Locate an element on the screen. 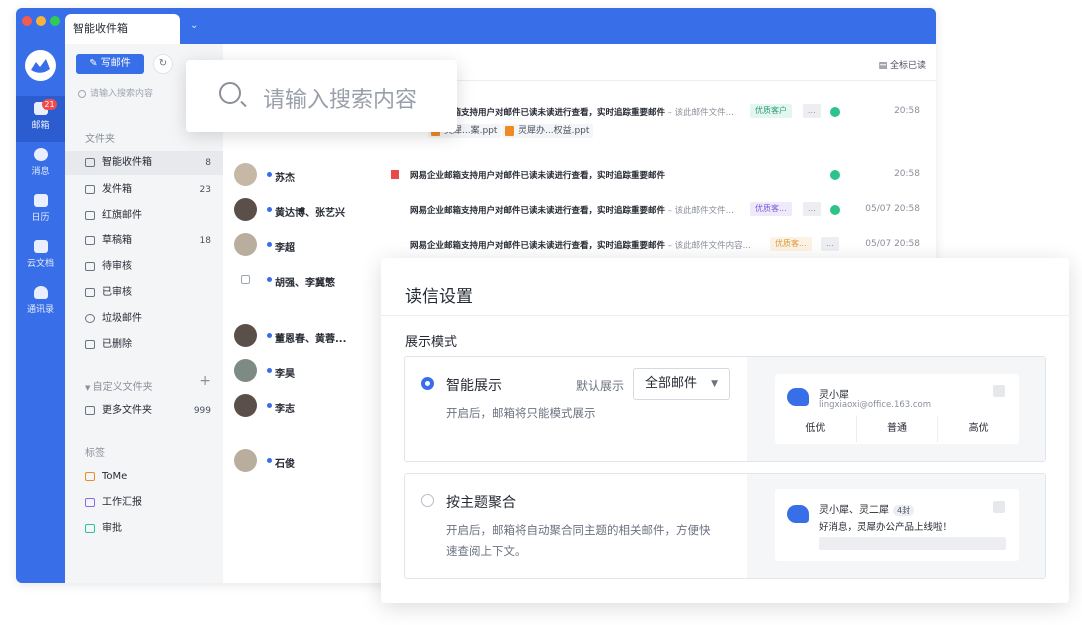 The width and height of the screenshot is (1082, 625). rail-item-messages: 消息 is located at coordinates (40, 165).